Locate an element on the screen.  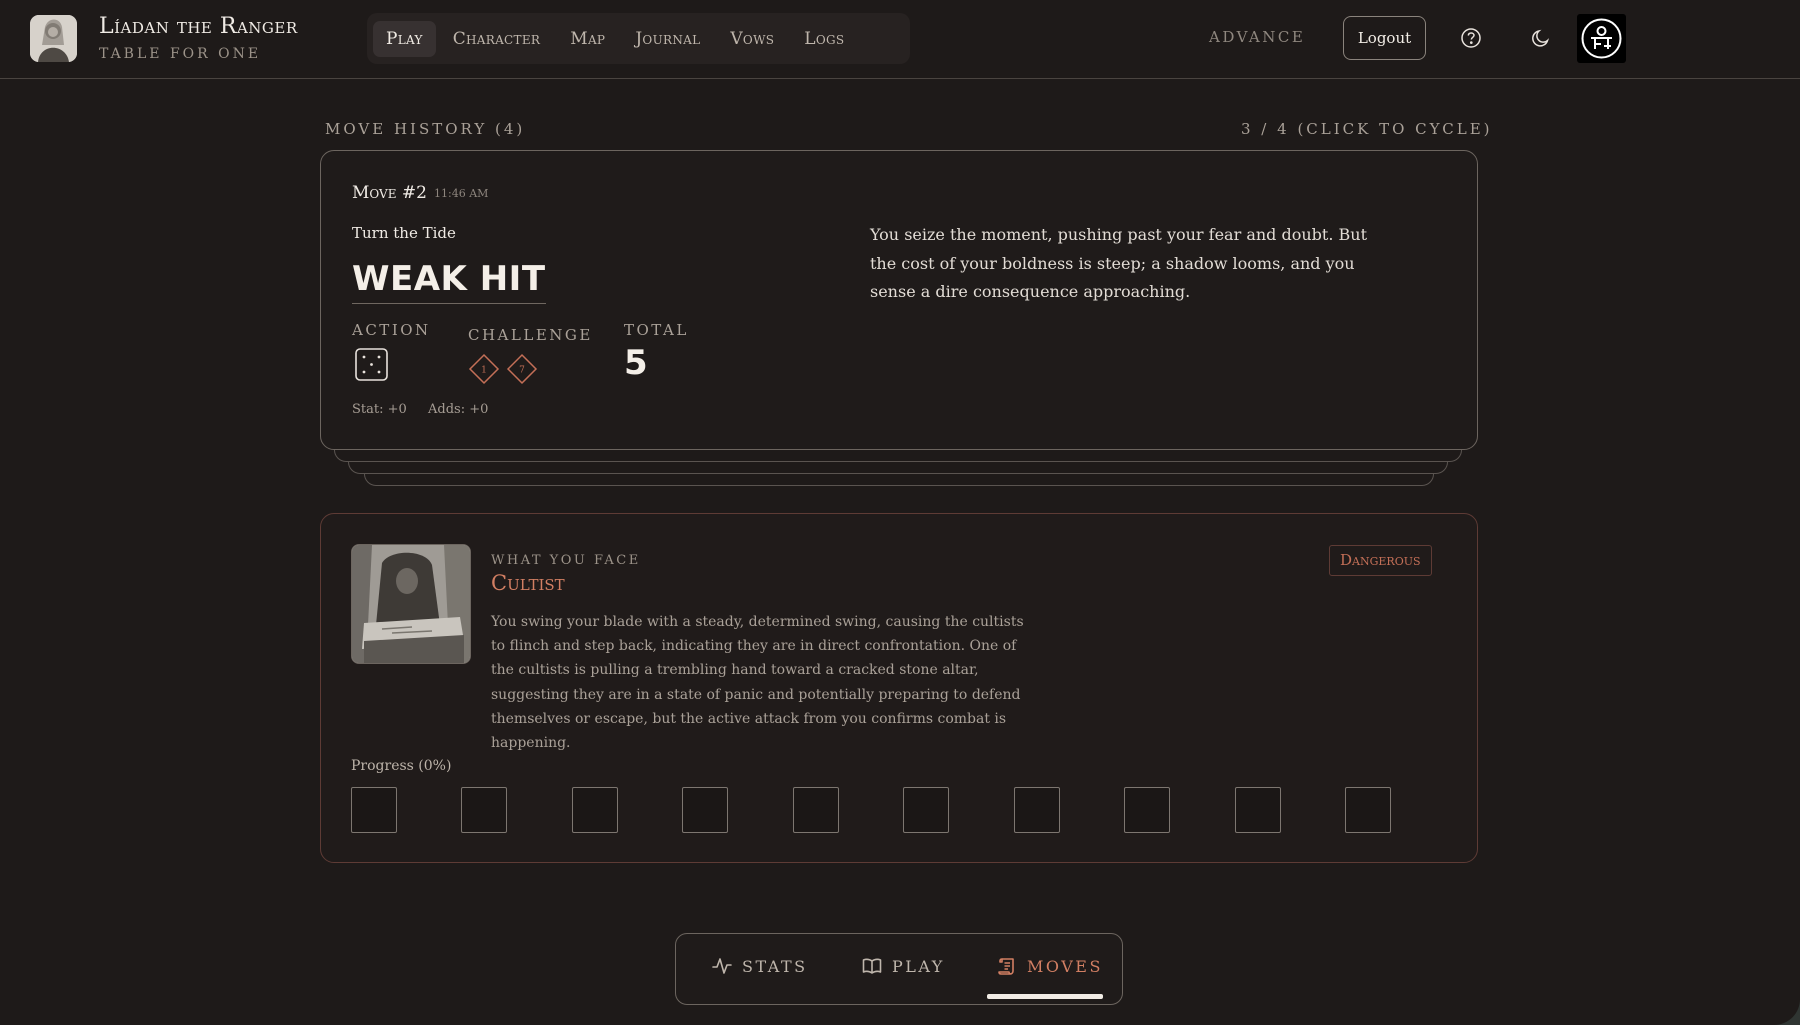
foe-name: Cultist is located at coordinates (528, 583).